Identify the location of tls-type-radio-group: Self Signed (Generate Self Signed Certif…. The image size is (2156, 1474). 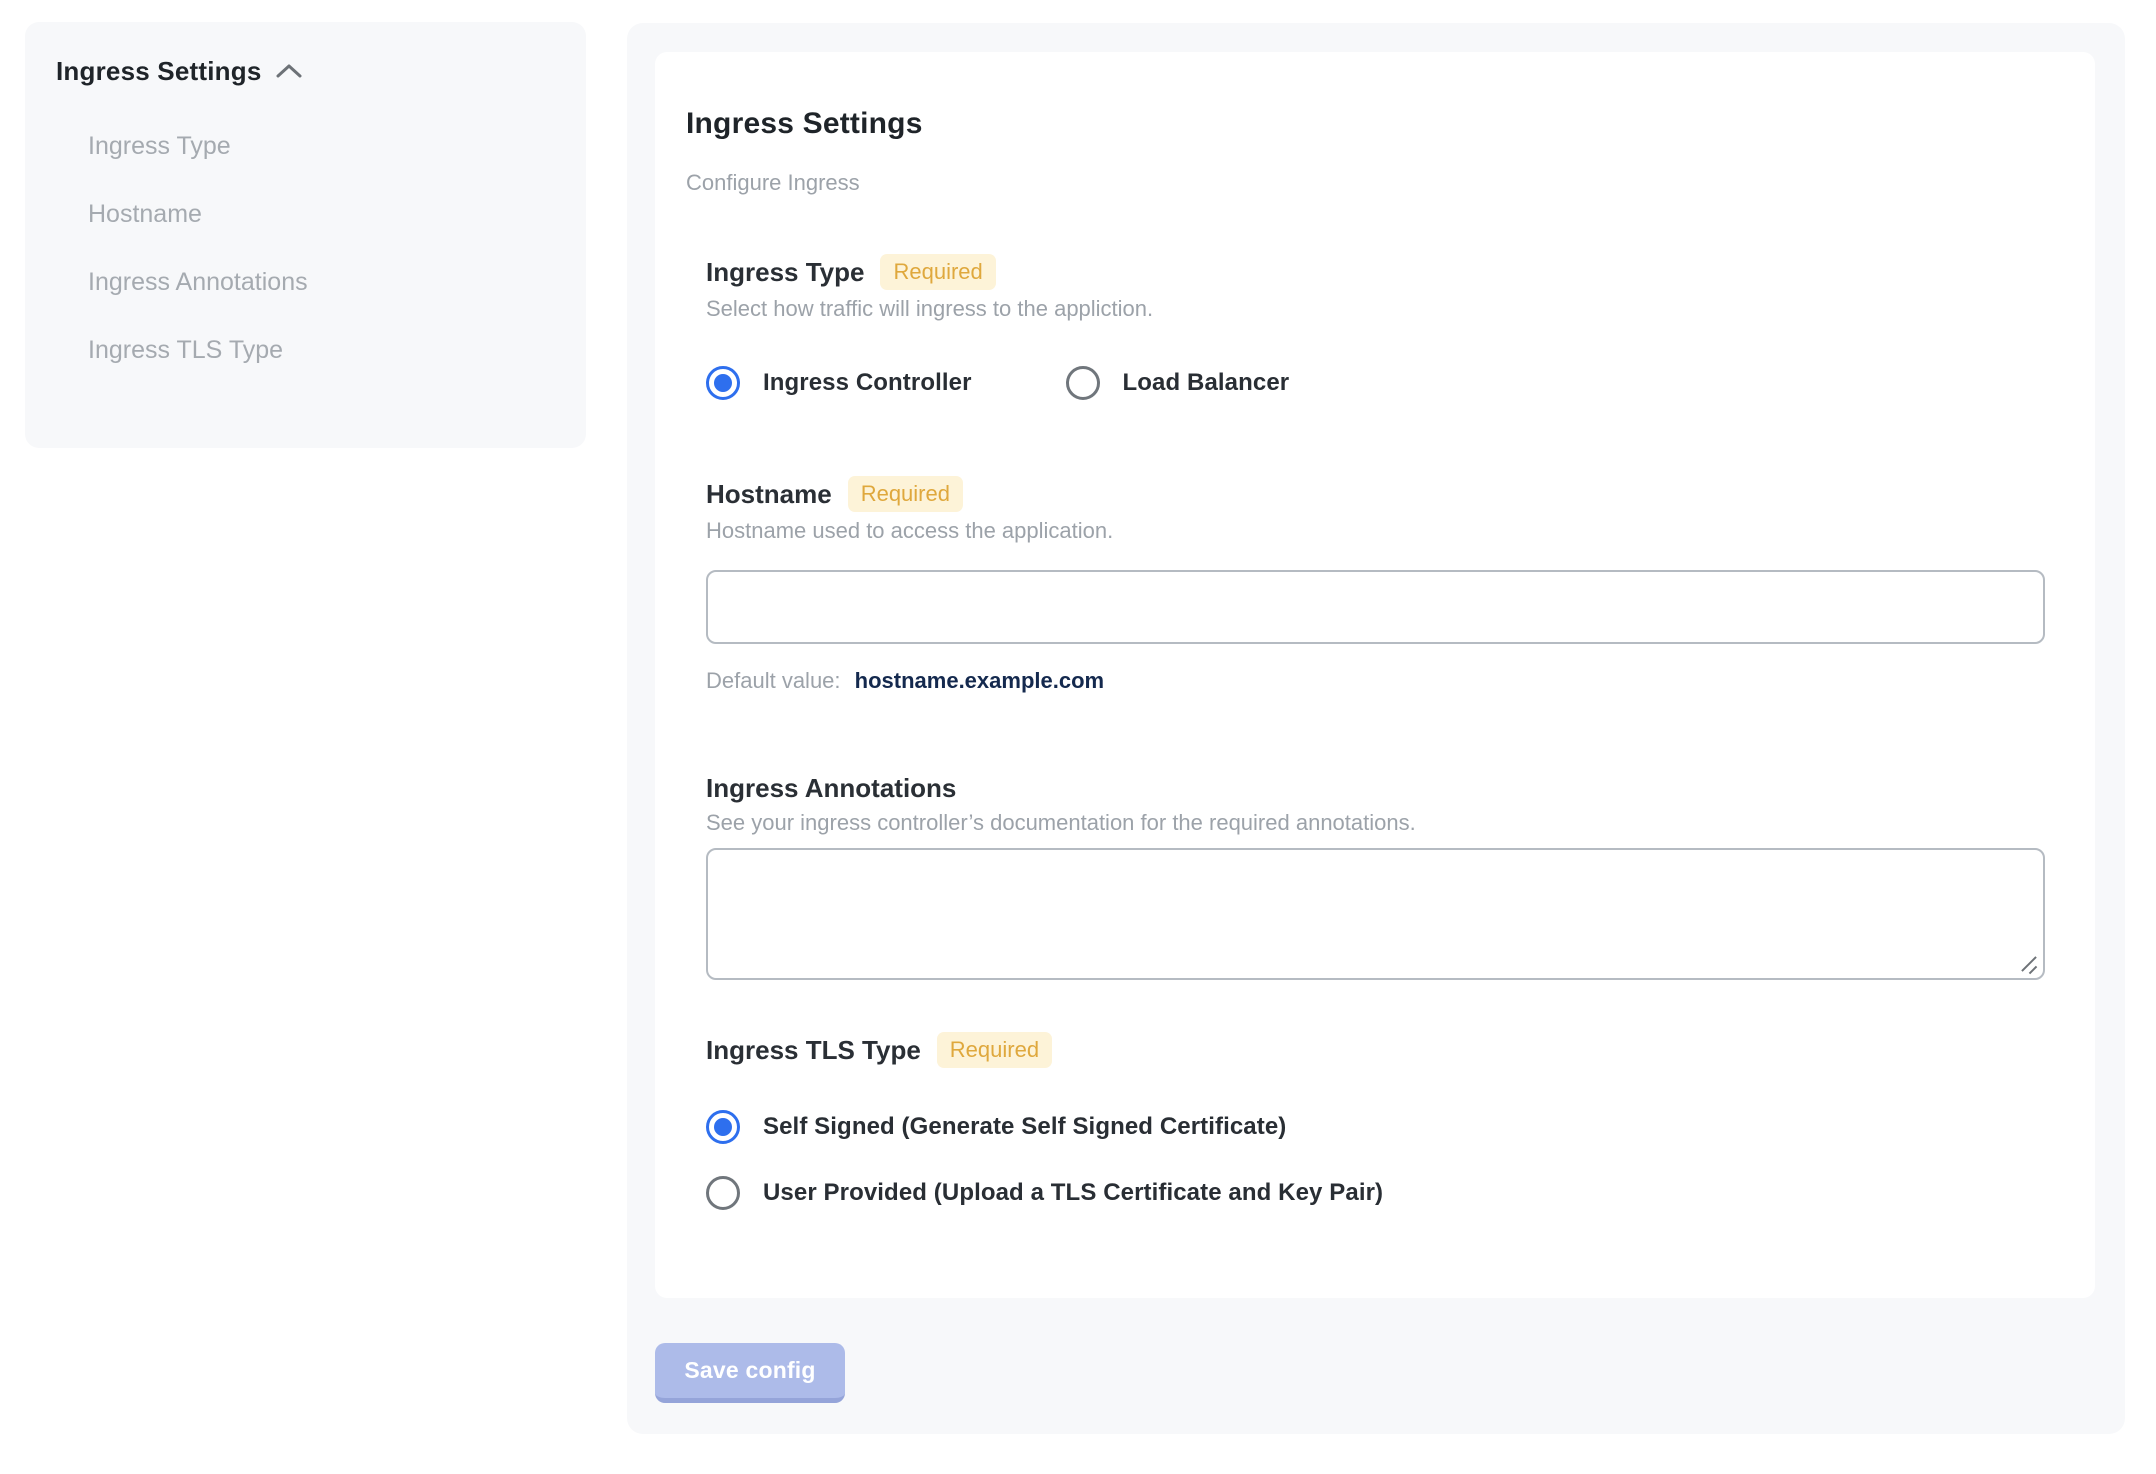
(1375, 1160).